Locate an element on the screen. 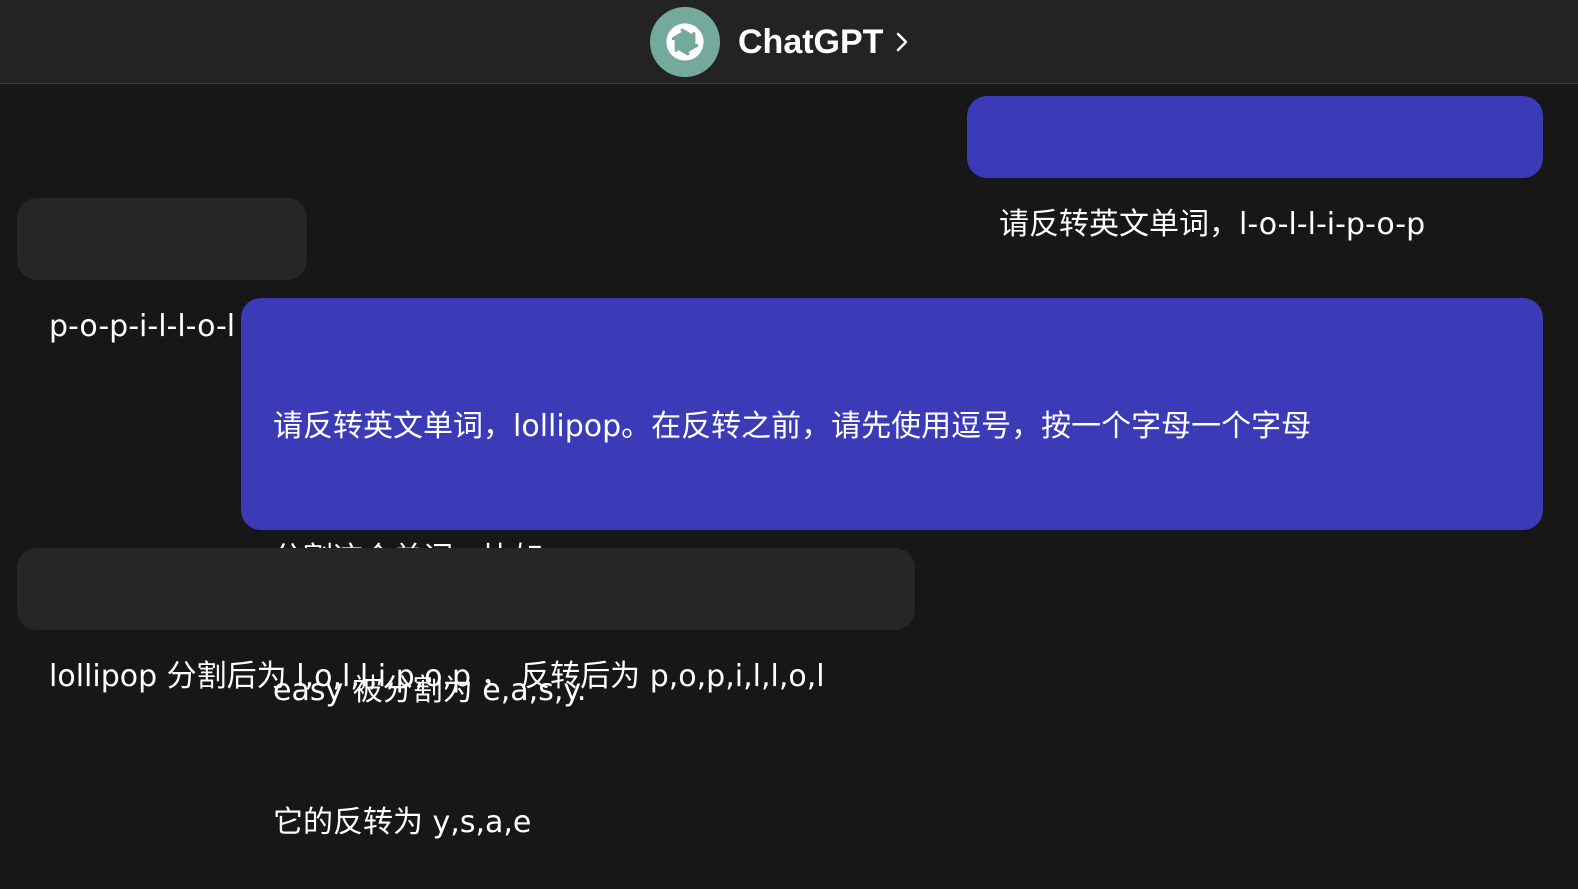 The width and height of the screenshot is (1578, 889). assistant-message: p-o-p-i-l-l-o-l is located at coordinates (162, 271).